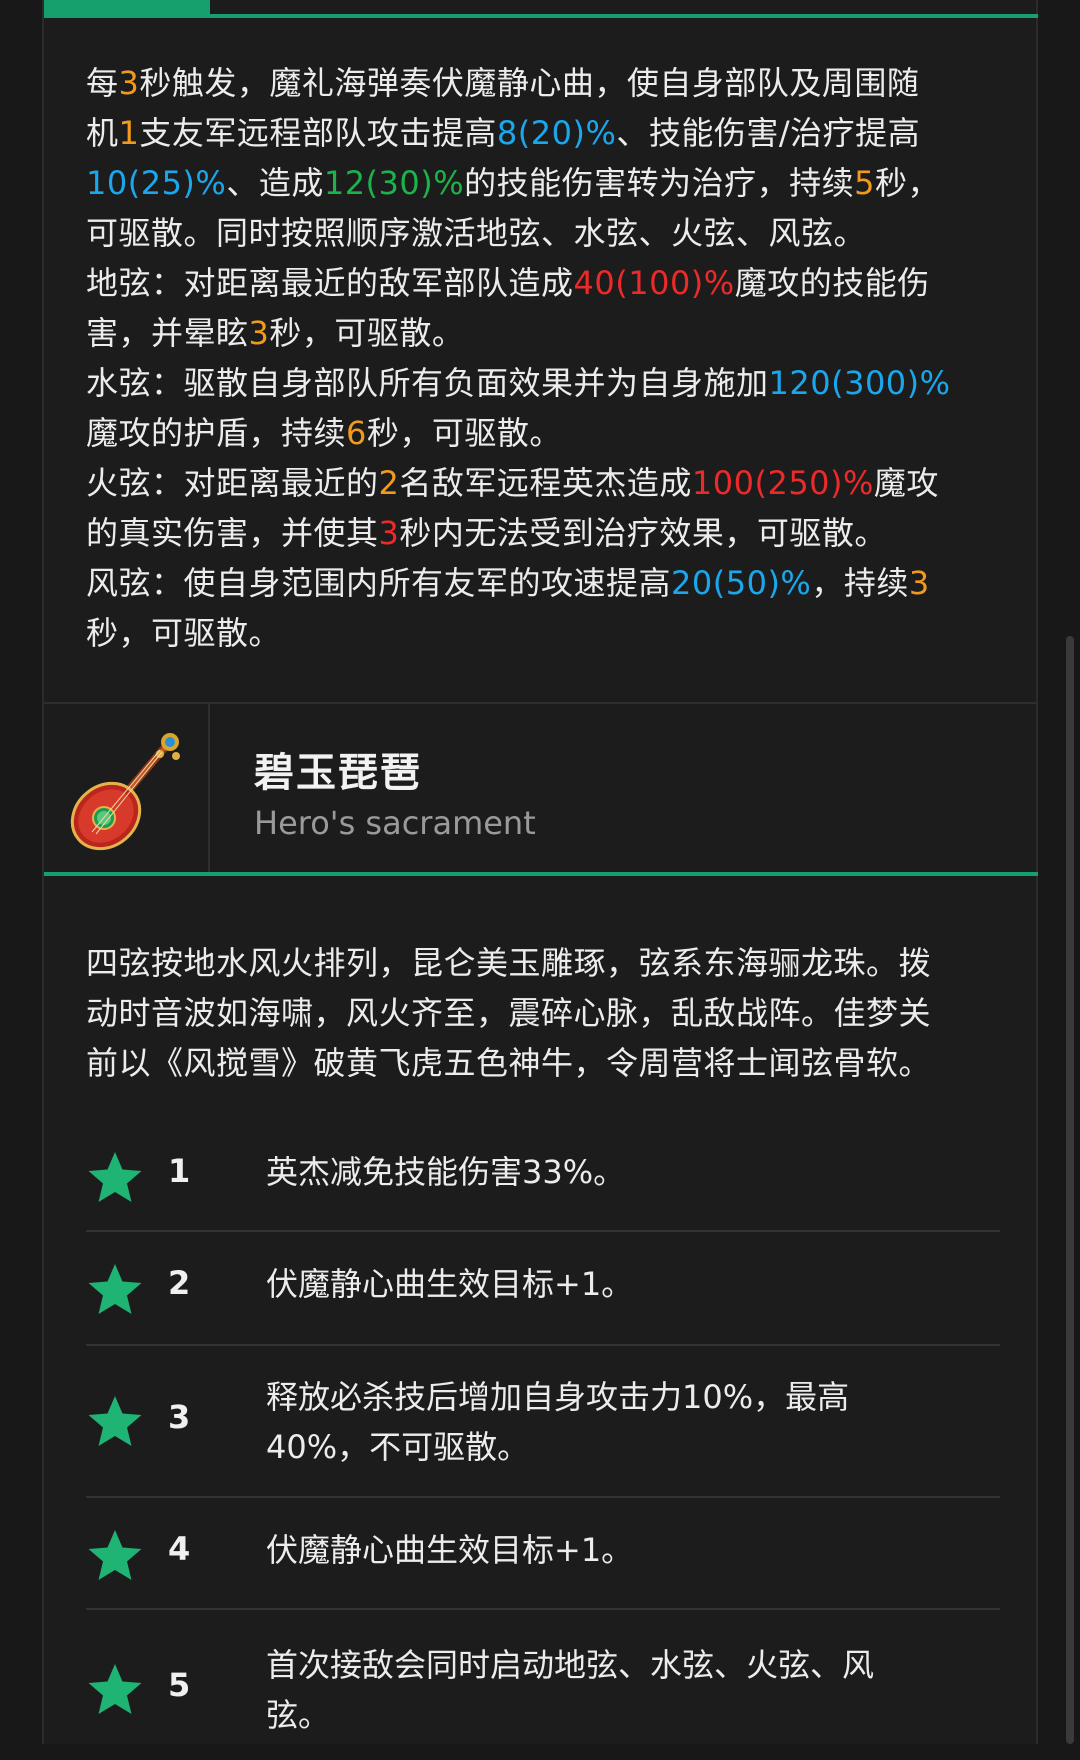 This screenshot has width=1080, height=1760. Describe the element at coordinates (379, 583) in the screenshot. I see `skill-text-segment: 风弦：使自身范围内所有友军的攻速提高` at that location.